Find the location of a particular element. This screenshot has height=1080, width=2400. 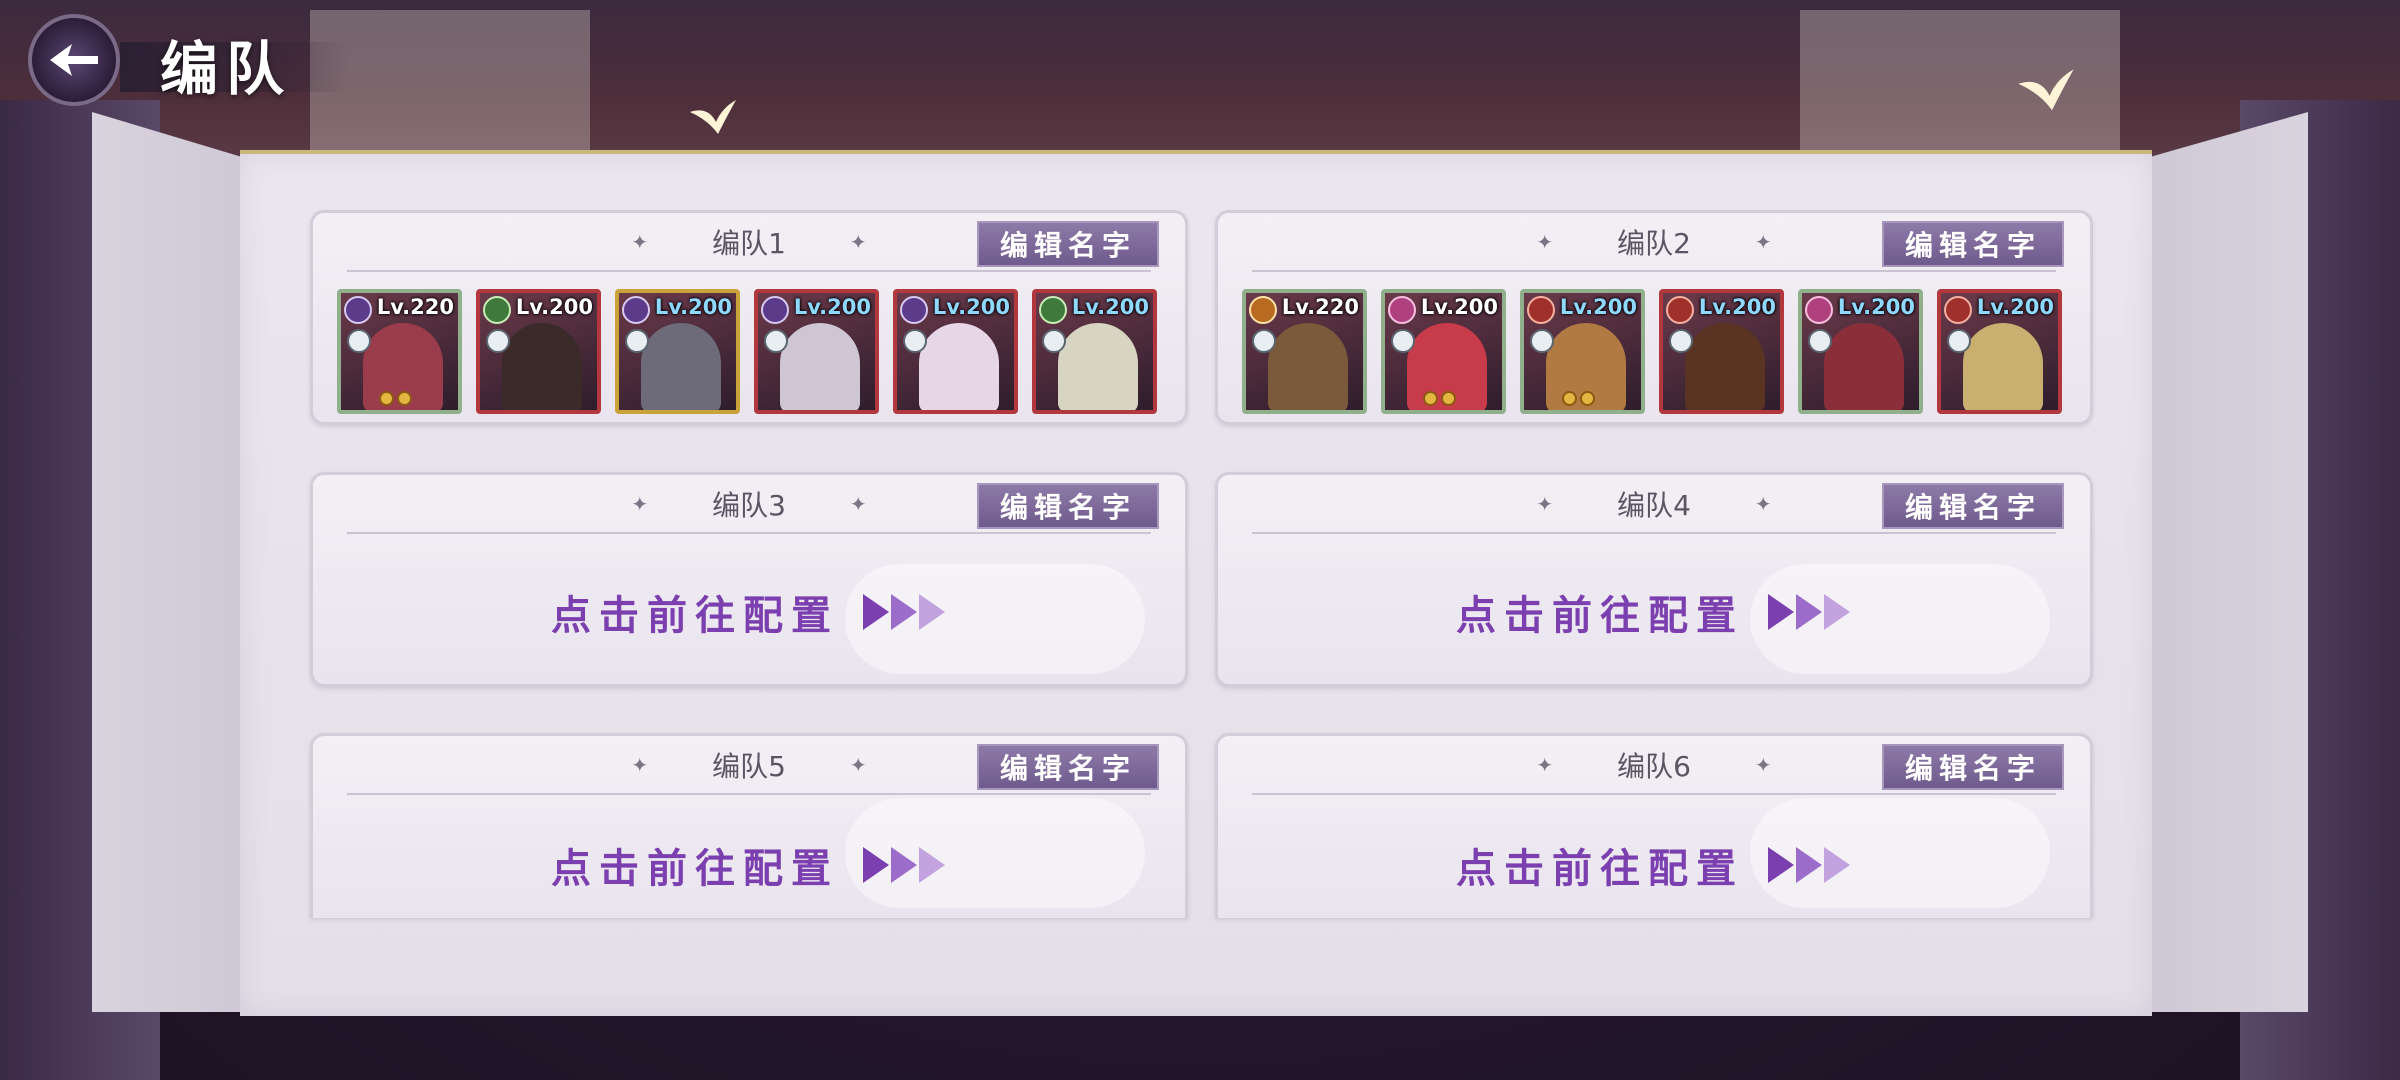

team-name: 编队2 is located at coordinates (1654, 243).